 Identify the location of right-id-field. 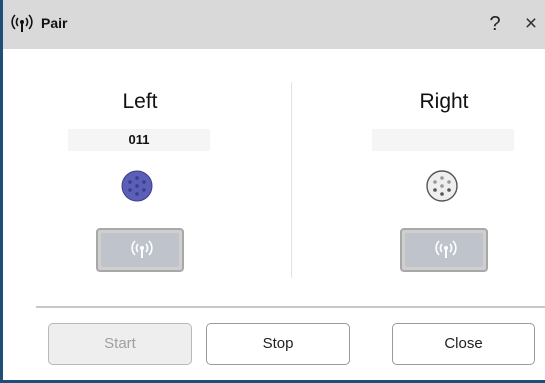
(443, 140).